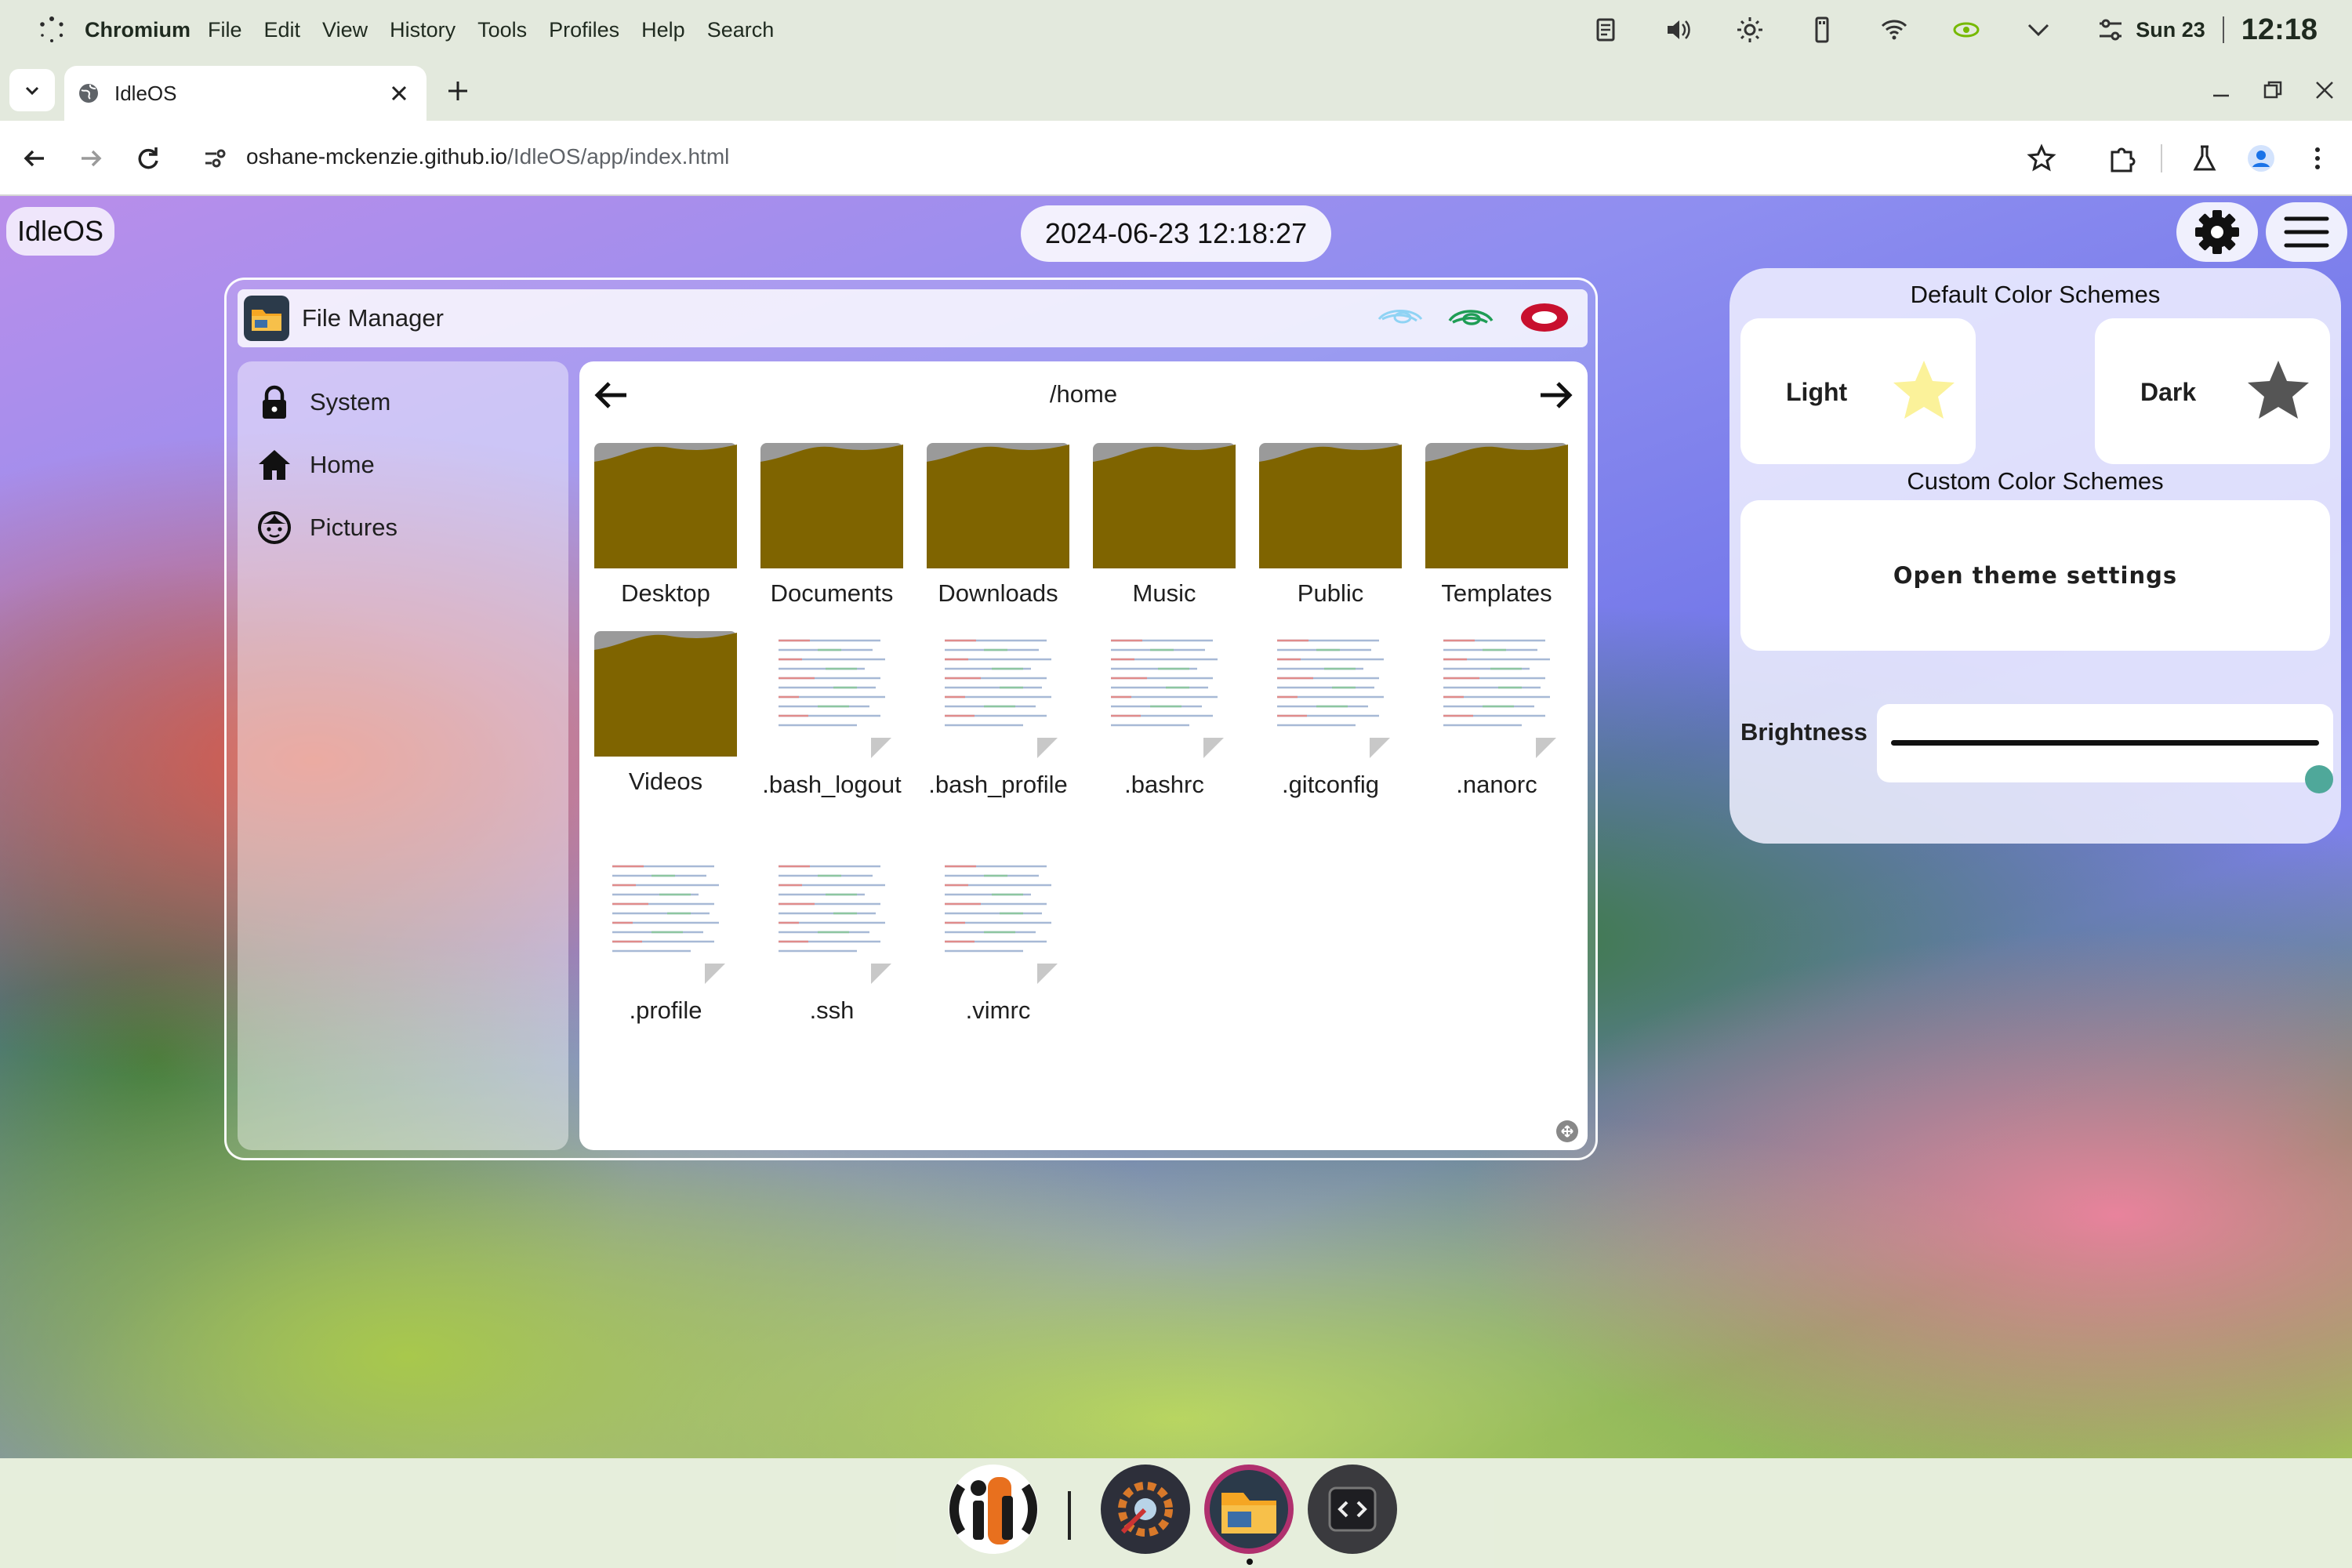 This screenshot has height=1568, width=2352. I want to click on profile-avatar-icon, so click(2261, 158).